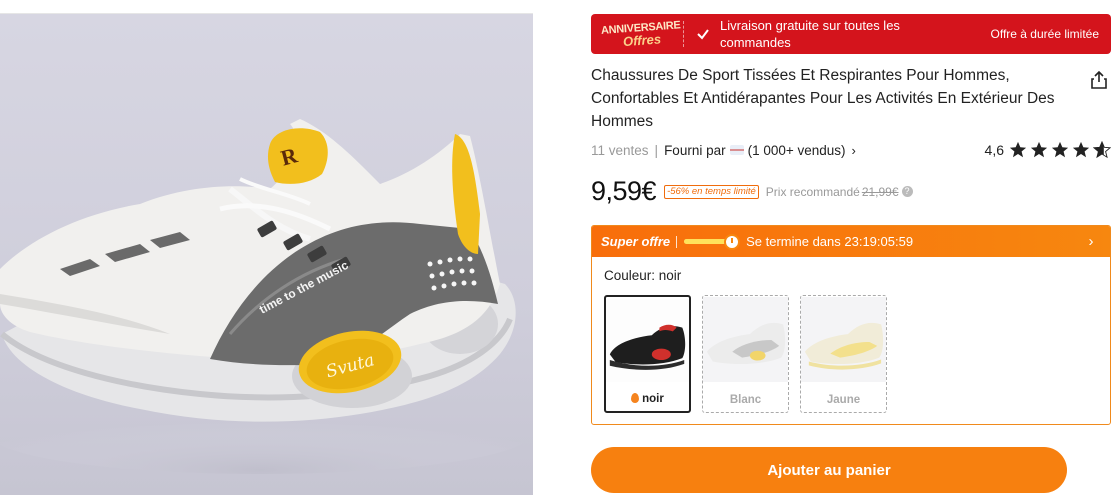 The height and width of the screenshot is (495, 1117). Describe the element at coordinates (637, 34) in the screenshot. I see `anniversary-badge: ANNIVERSAIRE Offres` at that location.